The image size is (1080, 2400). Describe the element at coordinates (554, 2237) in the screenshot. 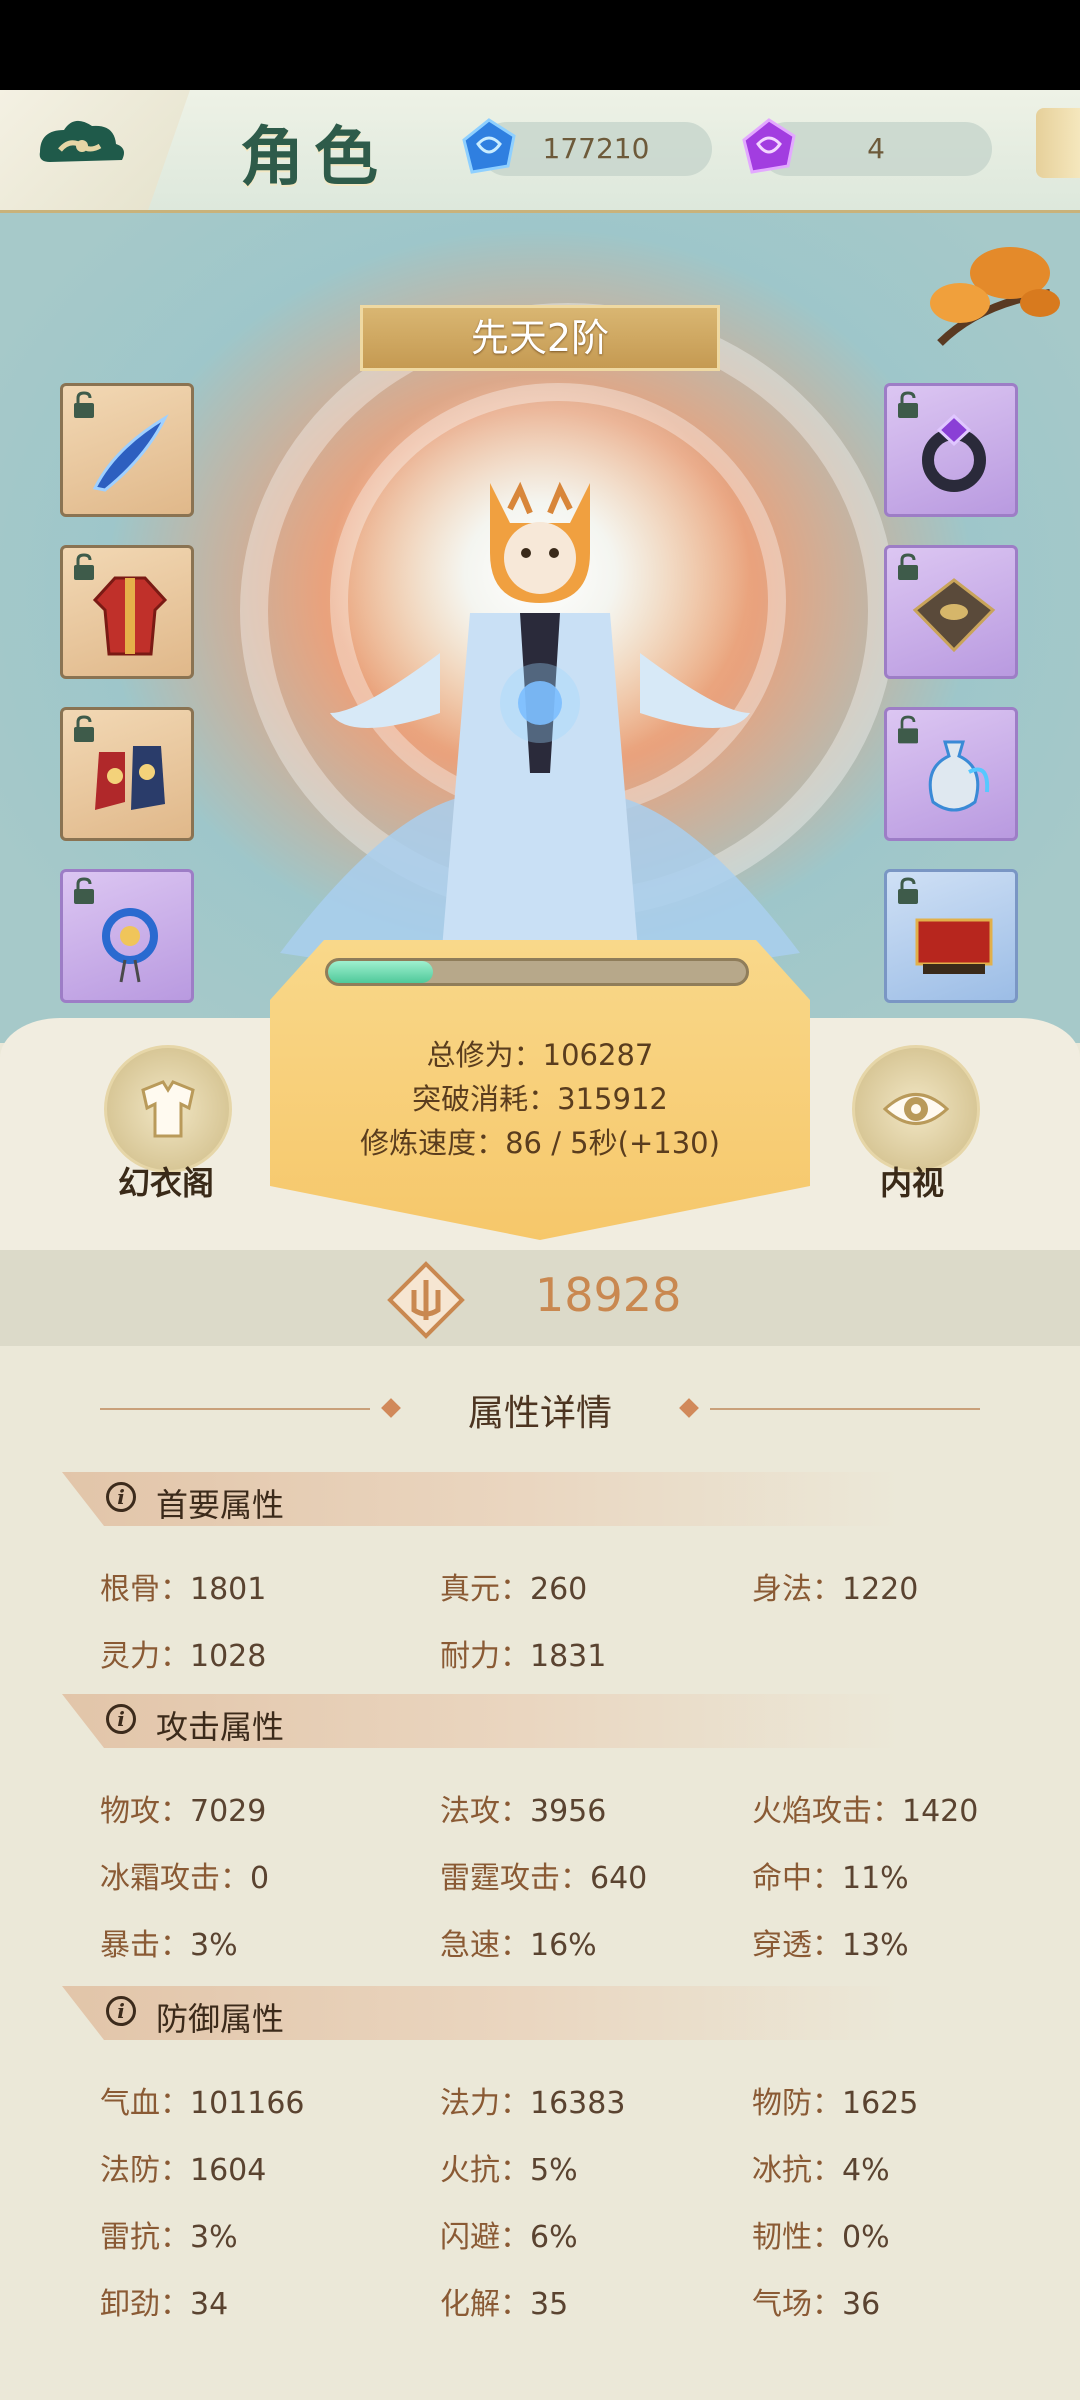

I see `attribute-value: 6%` at that location.